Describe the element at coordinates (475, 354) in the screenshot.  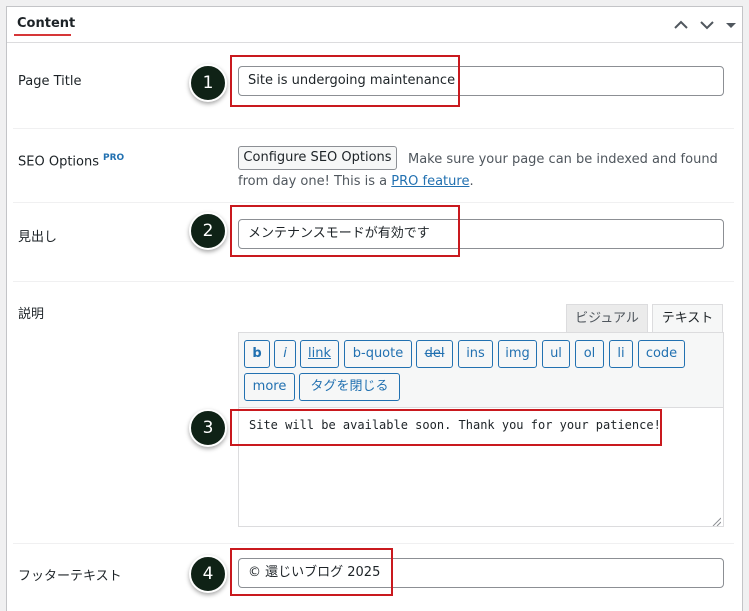
I see `quicktag-ins-button: ins` at that location.